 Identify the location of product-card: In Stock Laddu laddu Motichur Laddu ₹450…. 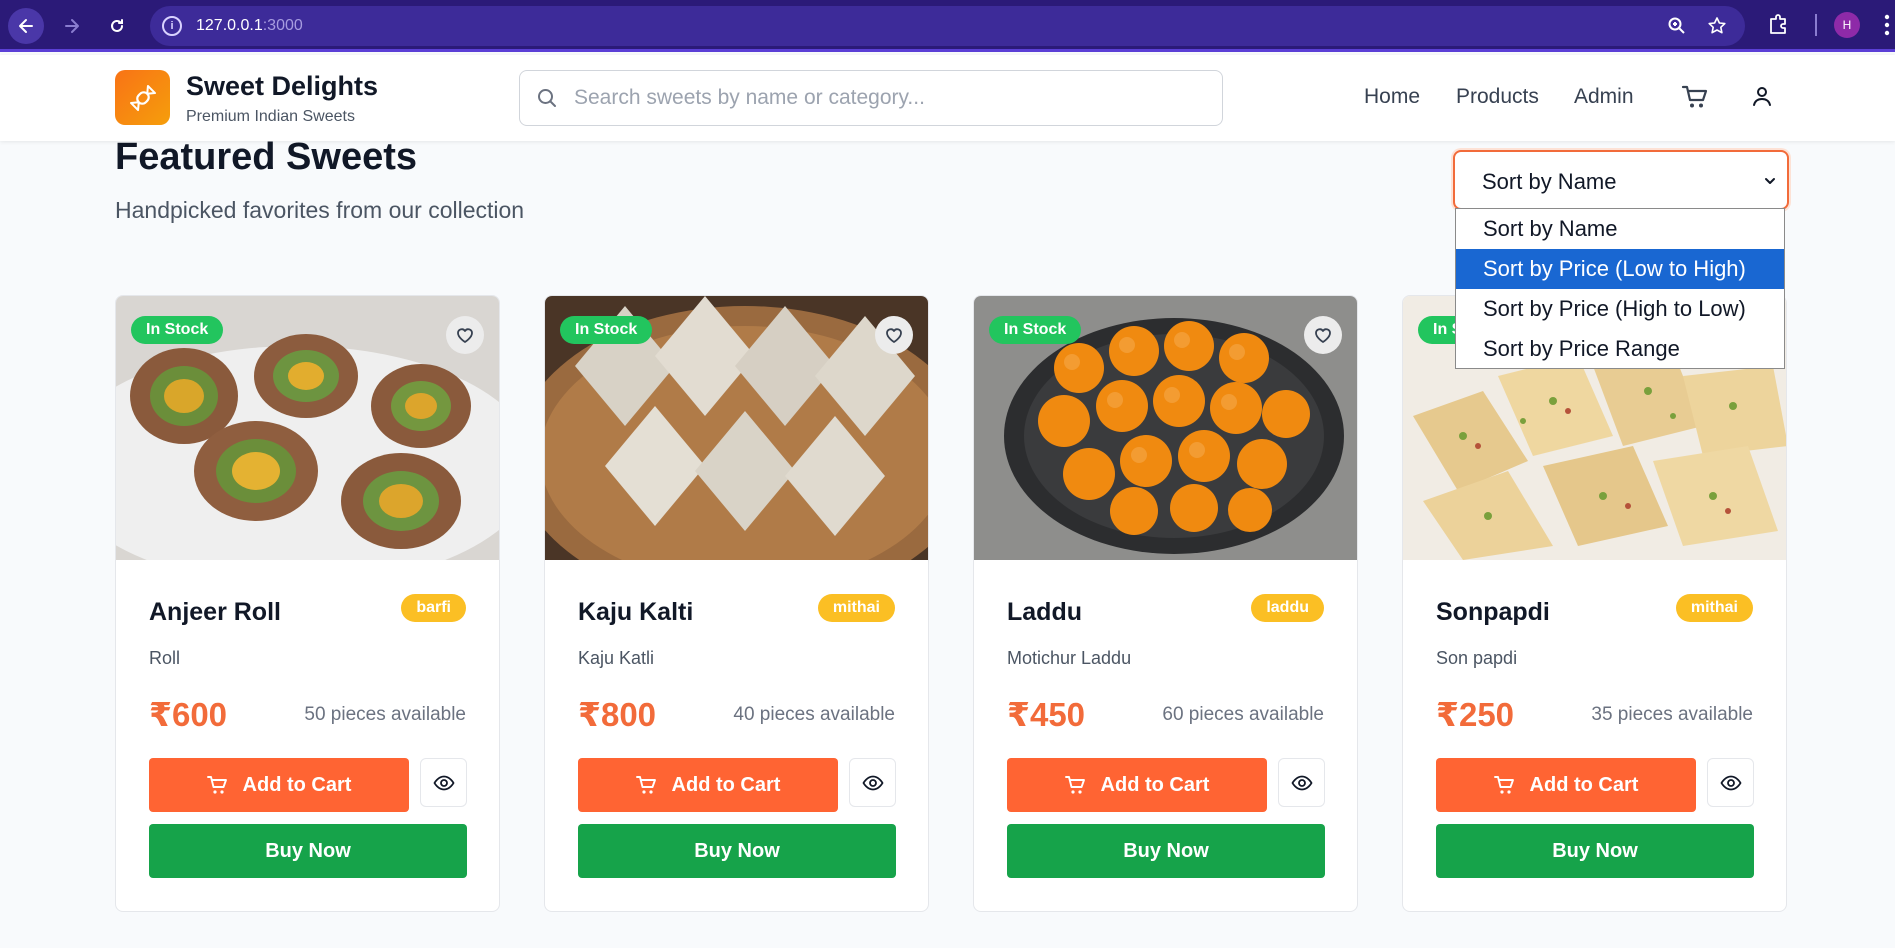
(1165, 603).